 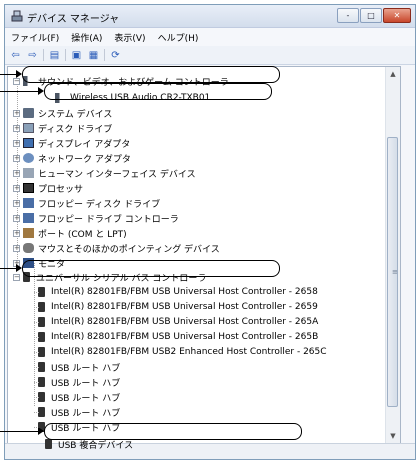 I want to click on window-controls: ‐ □ ✕, so click(x=374, y=15).